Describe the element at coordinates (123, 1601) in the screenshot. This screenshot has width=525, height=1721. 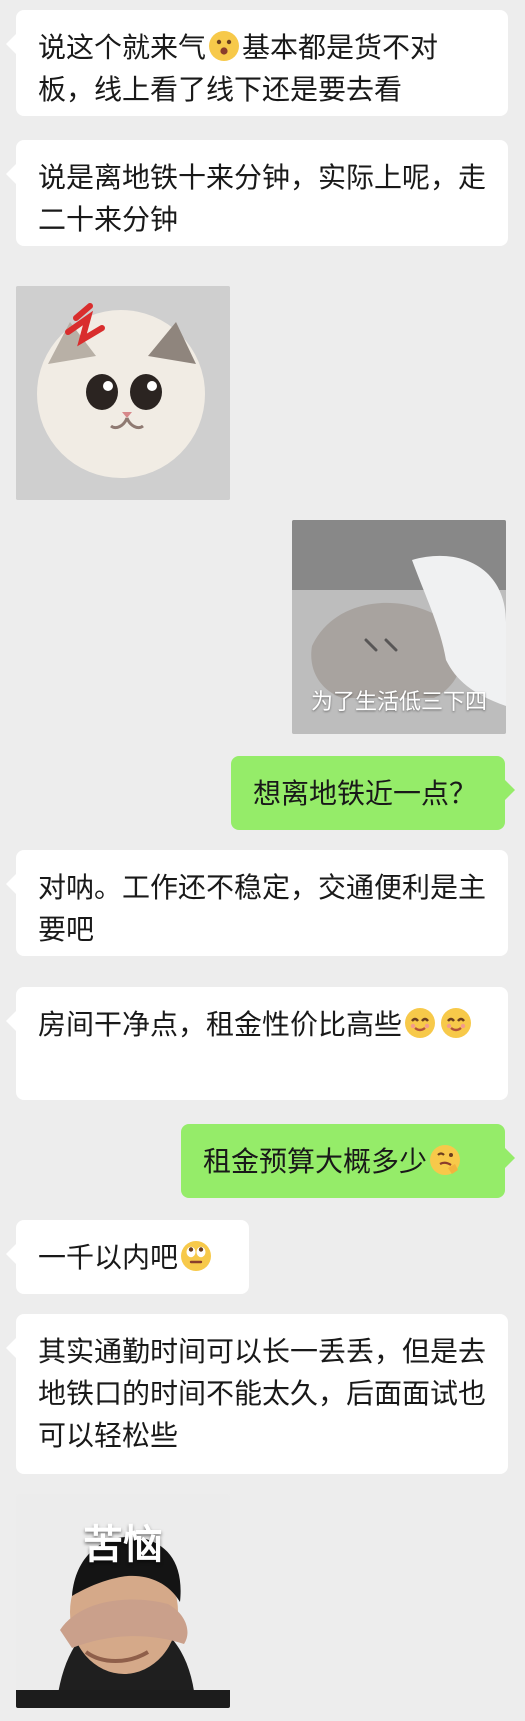
I see `troubled-boy-sticker: 苦恼` at that location.